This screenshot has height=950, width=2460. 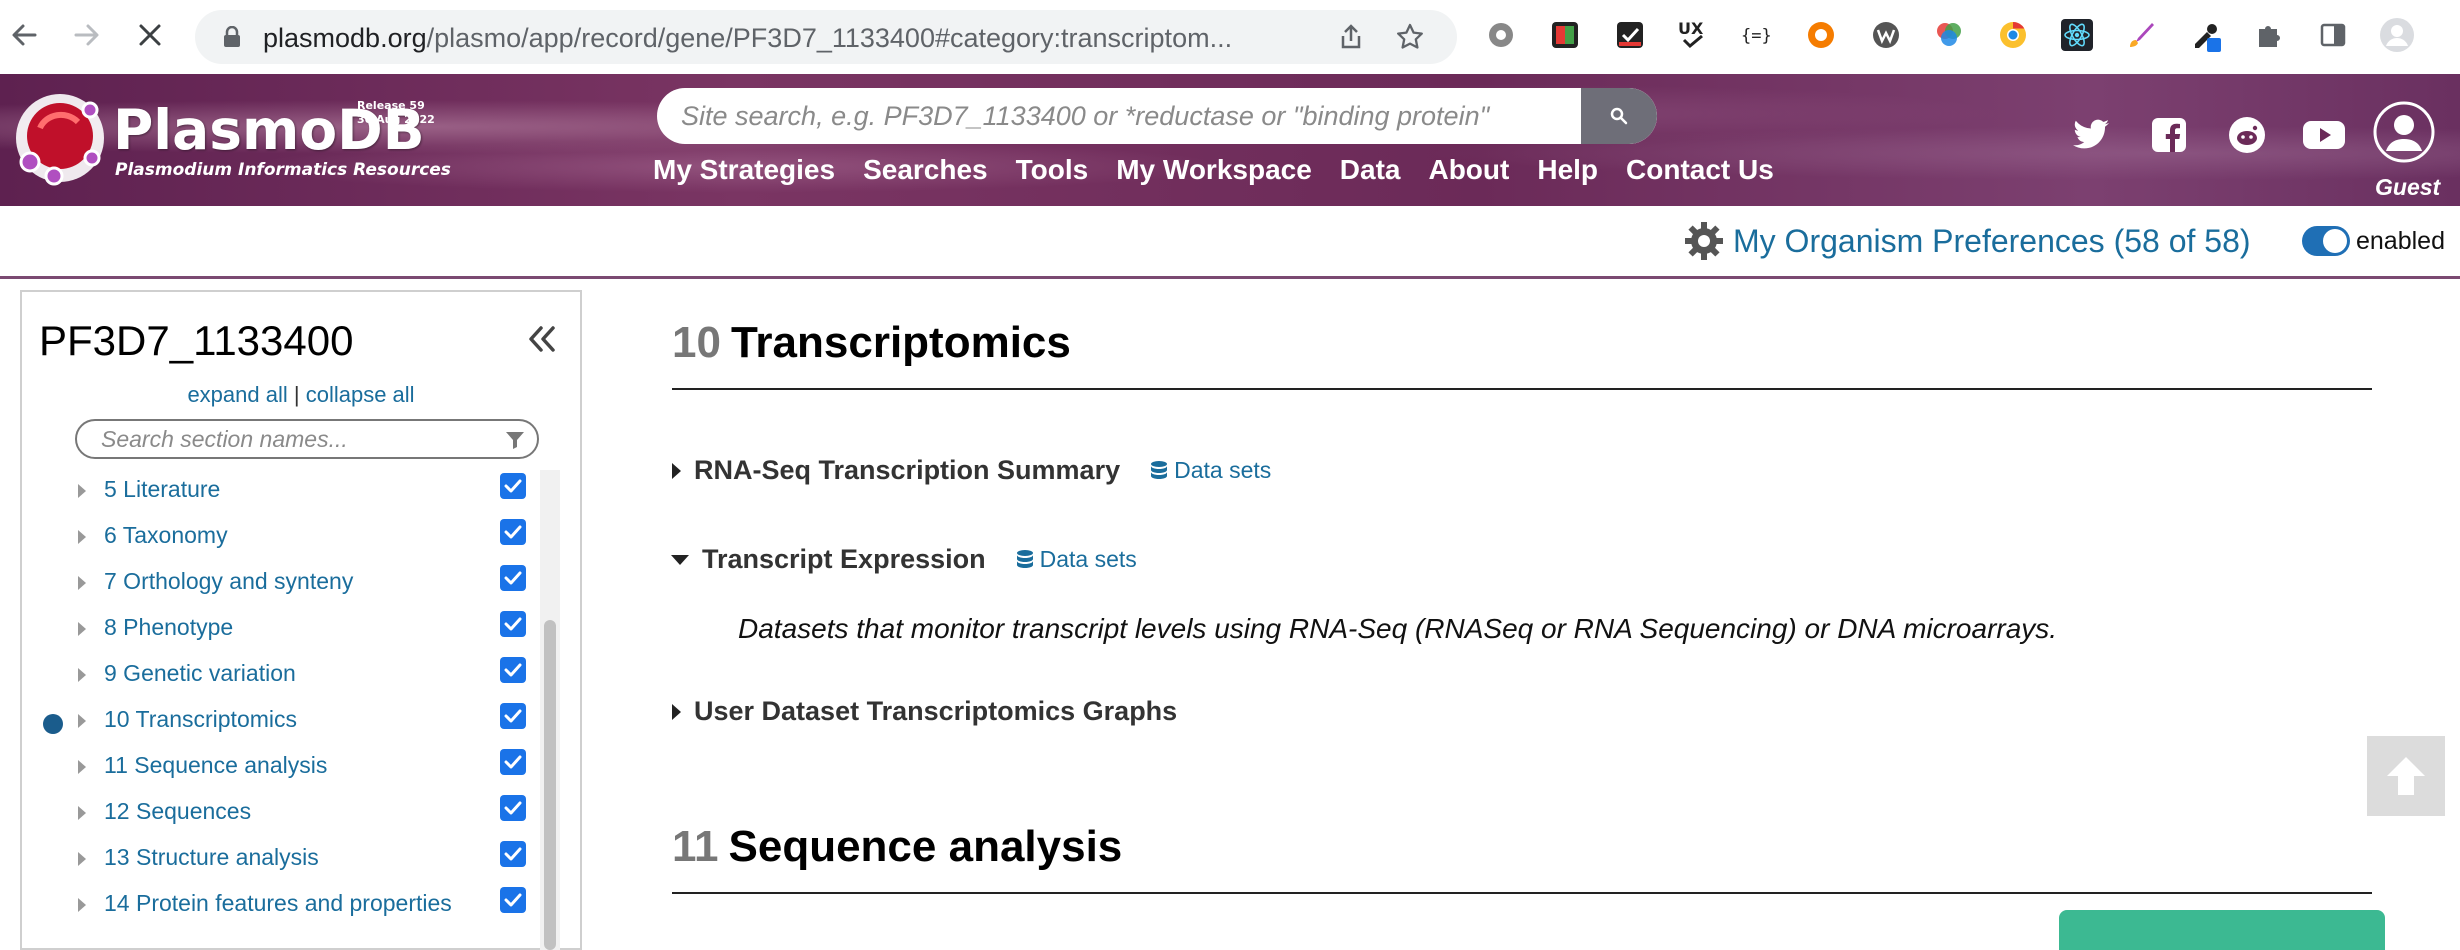 What do you see at coordinates (215, 765) in the screenshot?
I see `sidebar-section-label: 11 Sequence analysis` at bounding box center [215, 765].